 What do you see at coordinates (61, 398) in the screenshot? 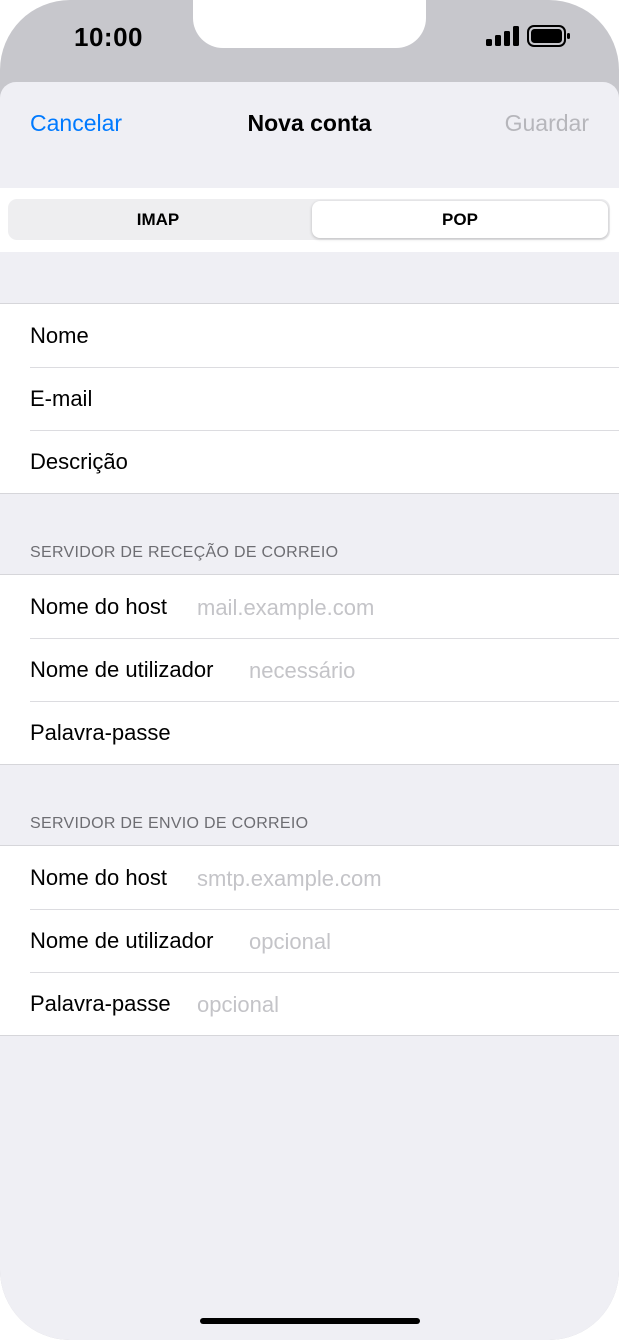
I see `email-label: E-mail` at bounding box center [61, 398].